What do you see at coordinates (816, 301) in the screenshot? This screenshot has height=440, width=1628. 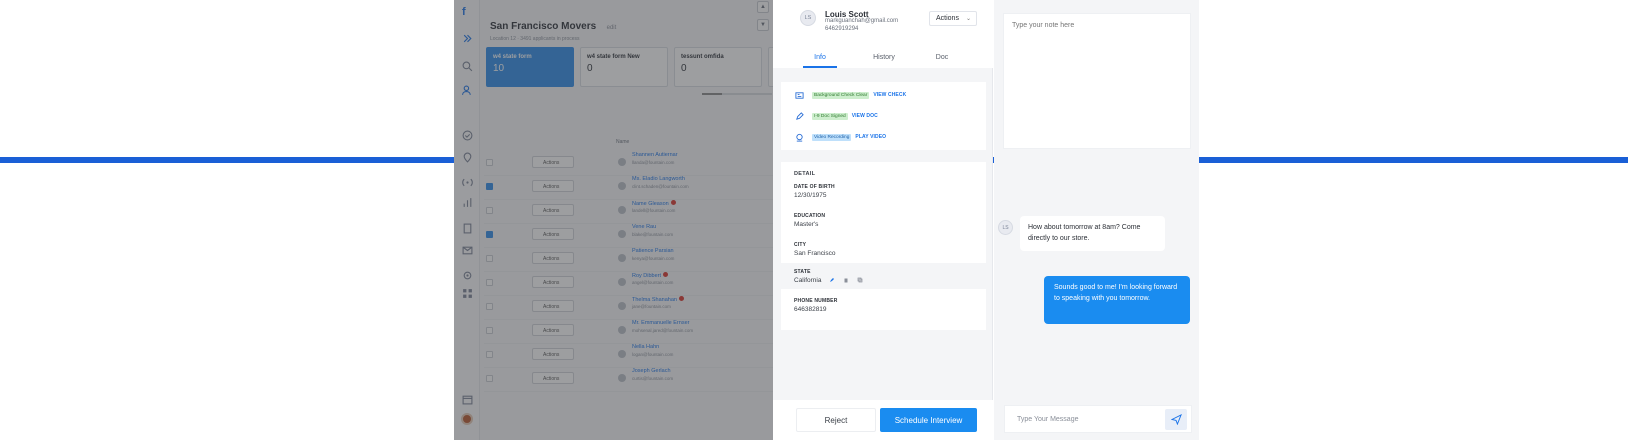 I see `field-label: PHONE NUMBER` at bounding box center [816, 301].